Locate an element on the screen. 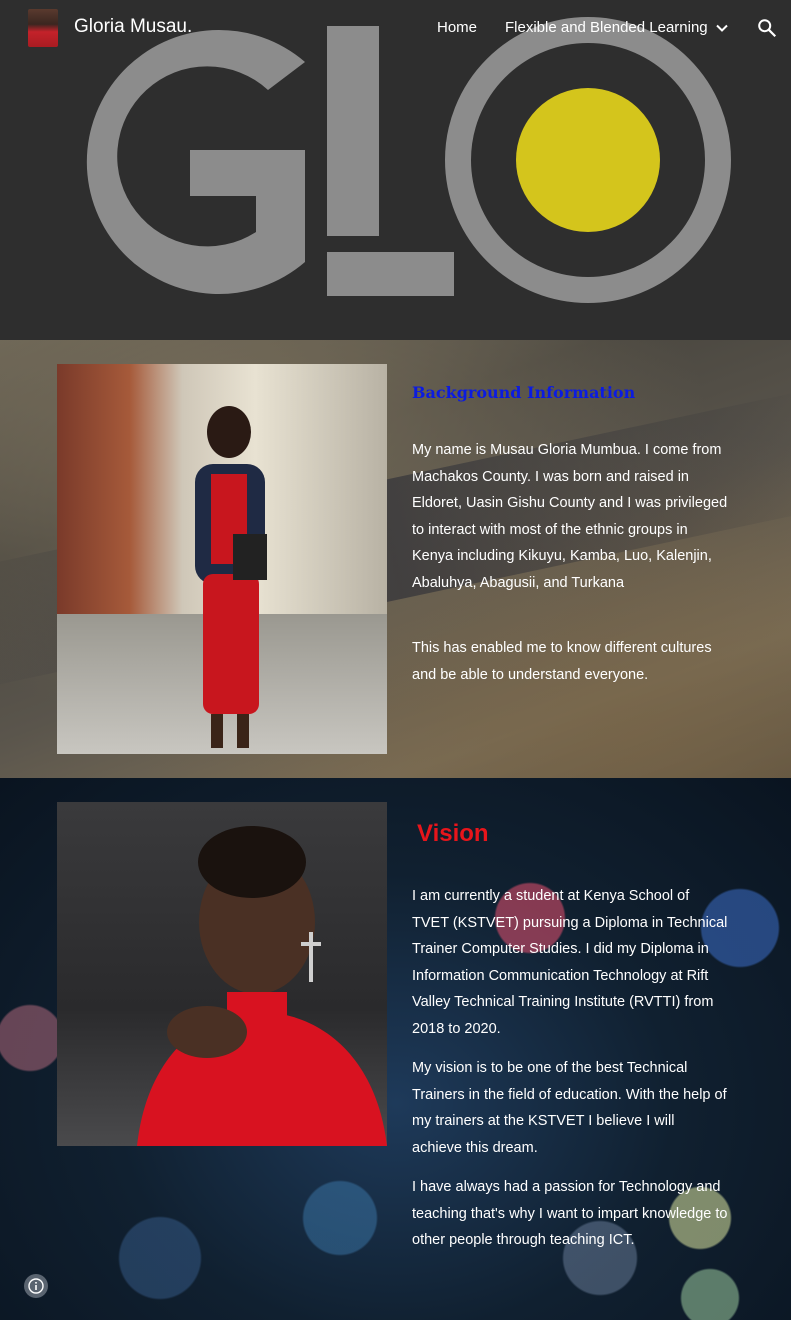 This screenshot has width=791, height=1320. site-logo-avatar is located at coordinates (43, 28).